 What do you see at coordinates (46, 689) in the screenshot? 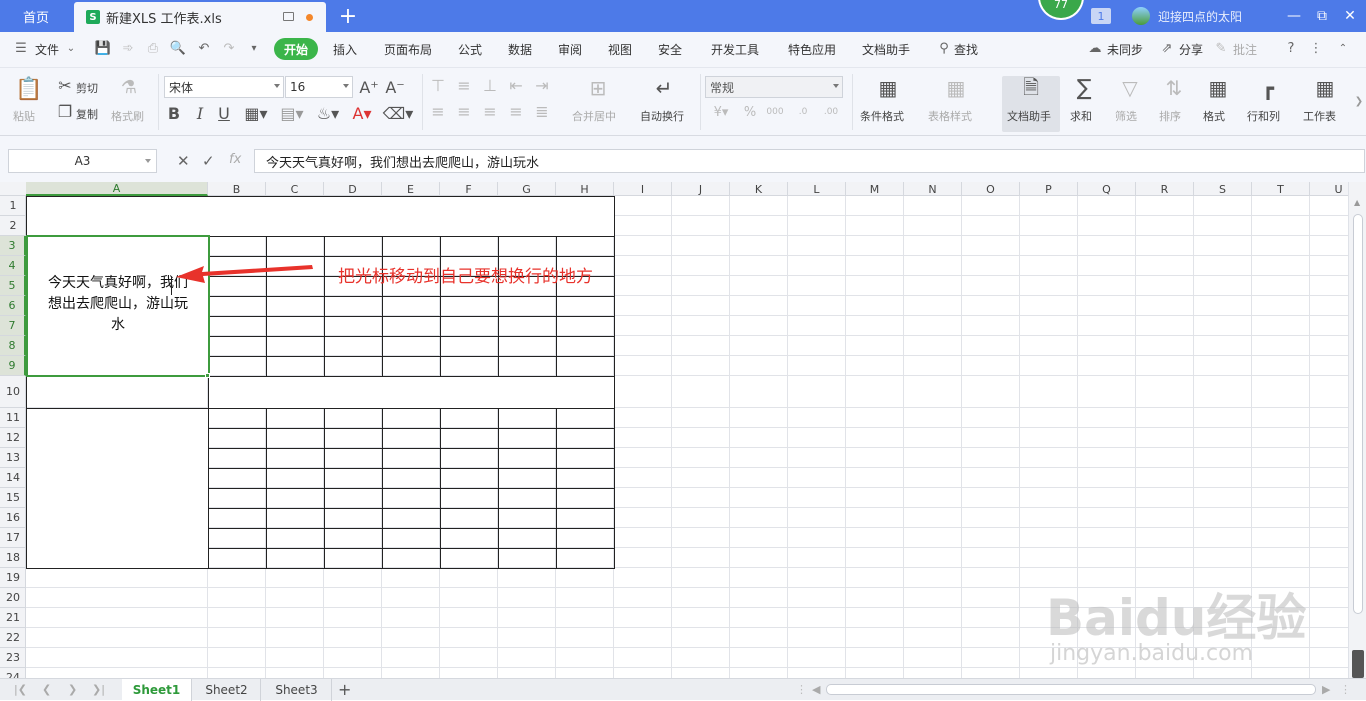
I see `prev-sheet-icon: ❮` at bounding box center [46, 689].